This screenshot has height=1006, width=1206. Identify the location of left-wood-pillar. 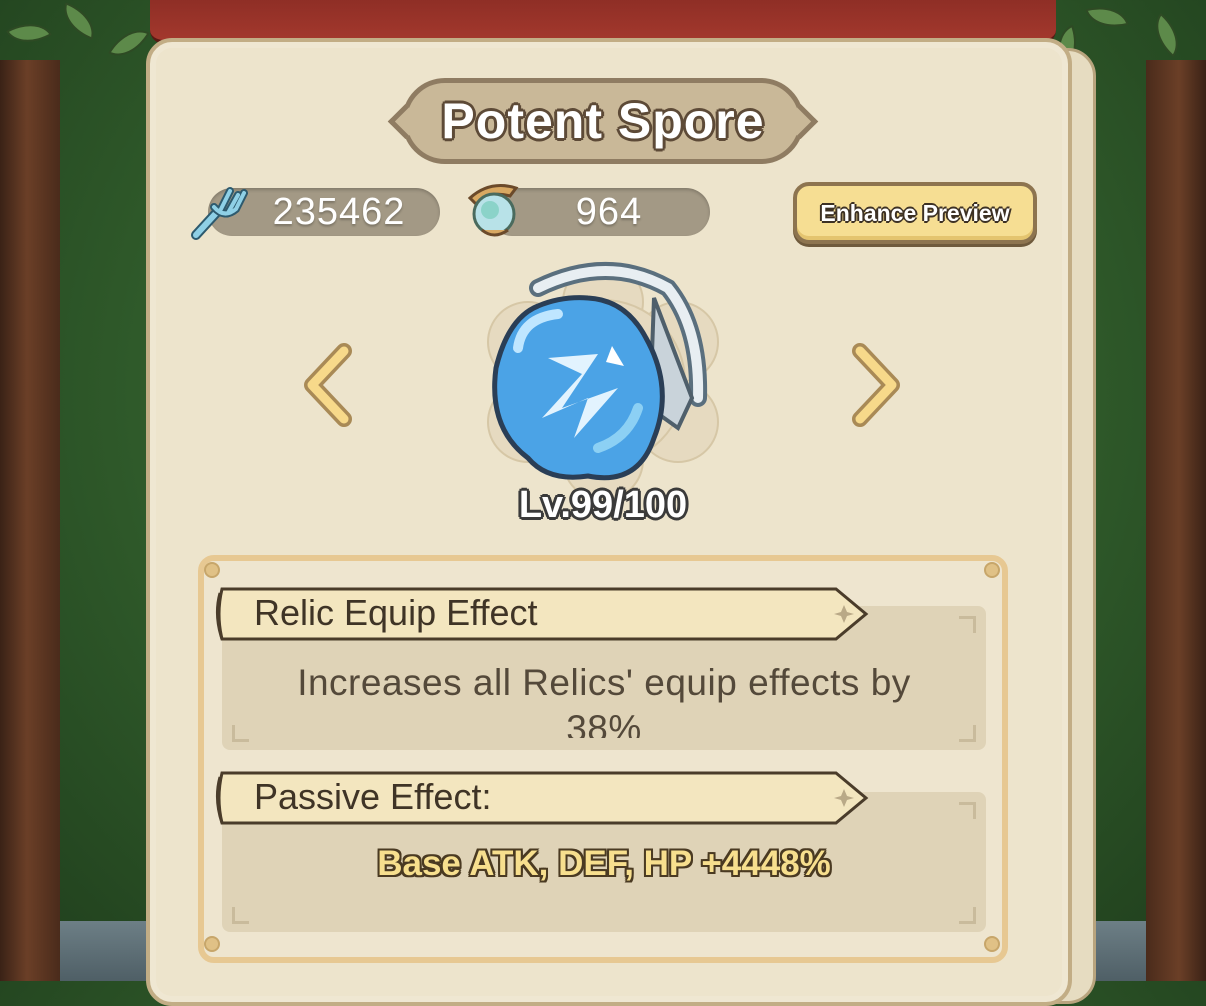
(30, 520).